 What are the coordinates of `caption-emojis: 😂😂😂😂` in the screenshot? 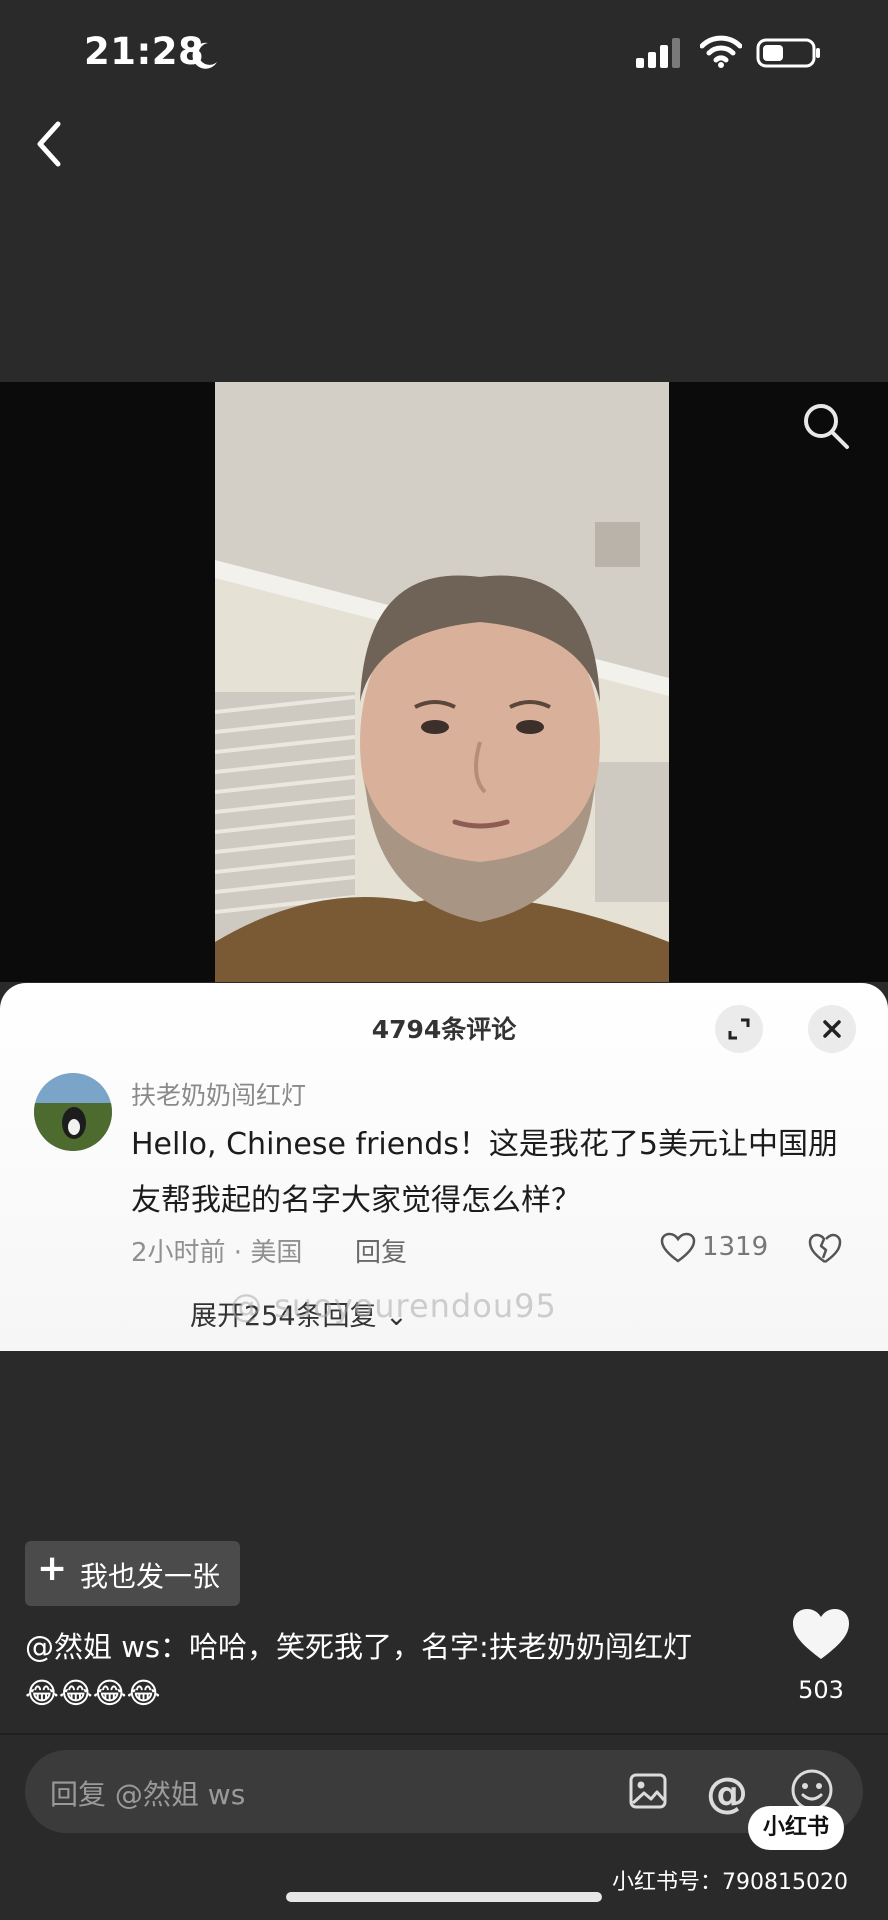 It's located at (93, 1693).